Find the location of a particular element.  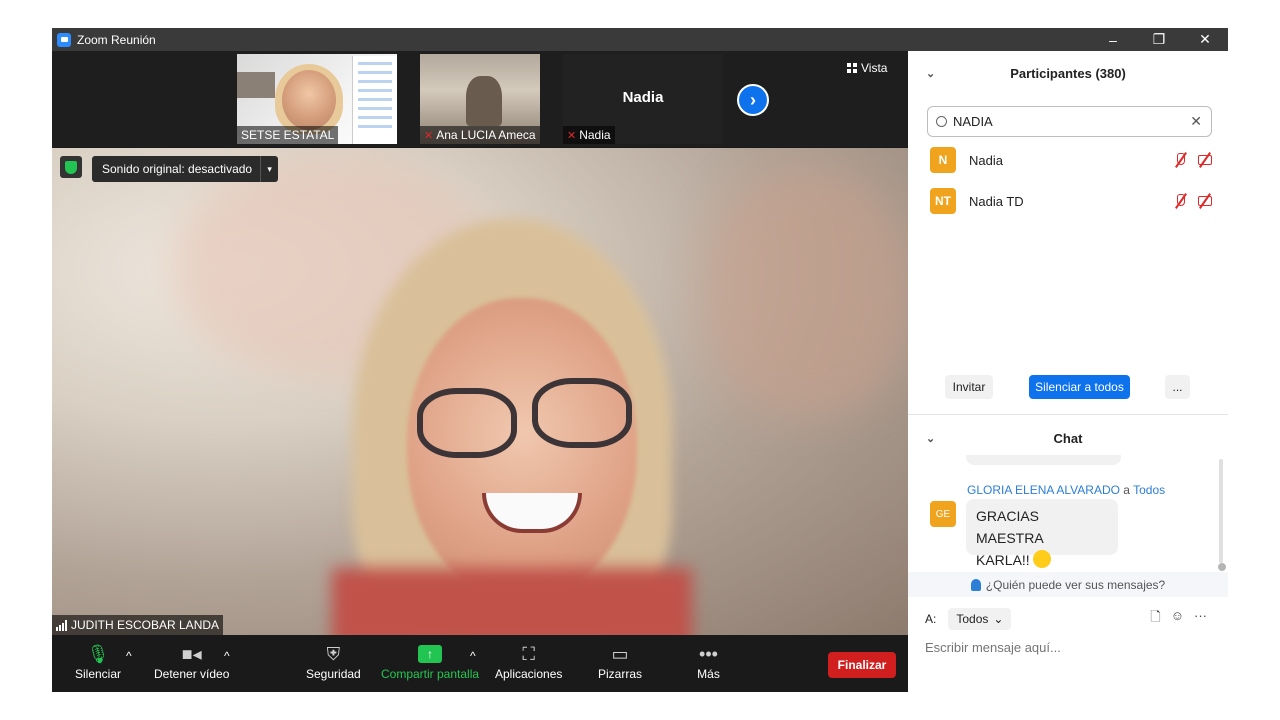

search-icon is located at coordinates (941, 121).